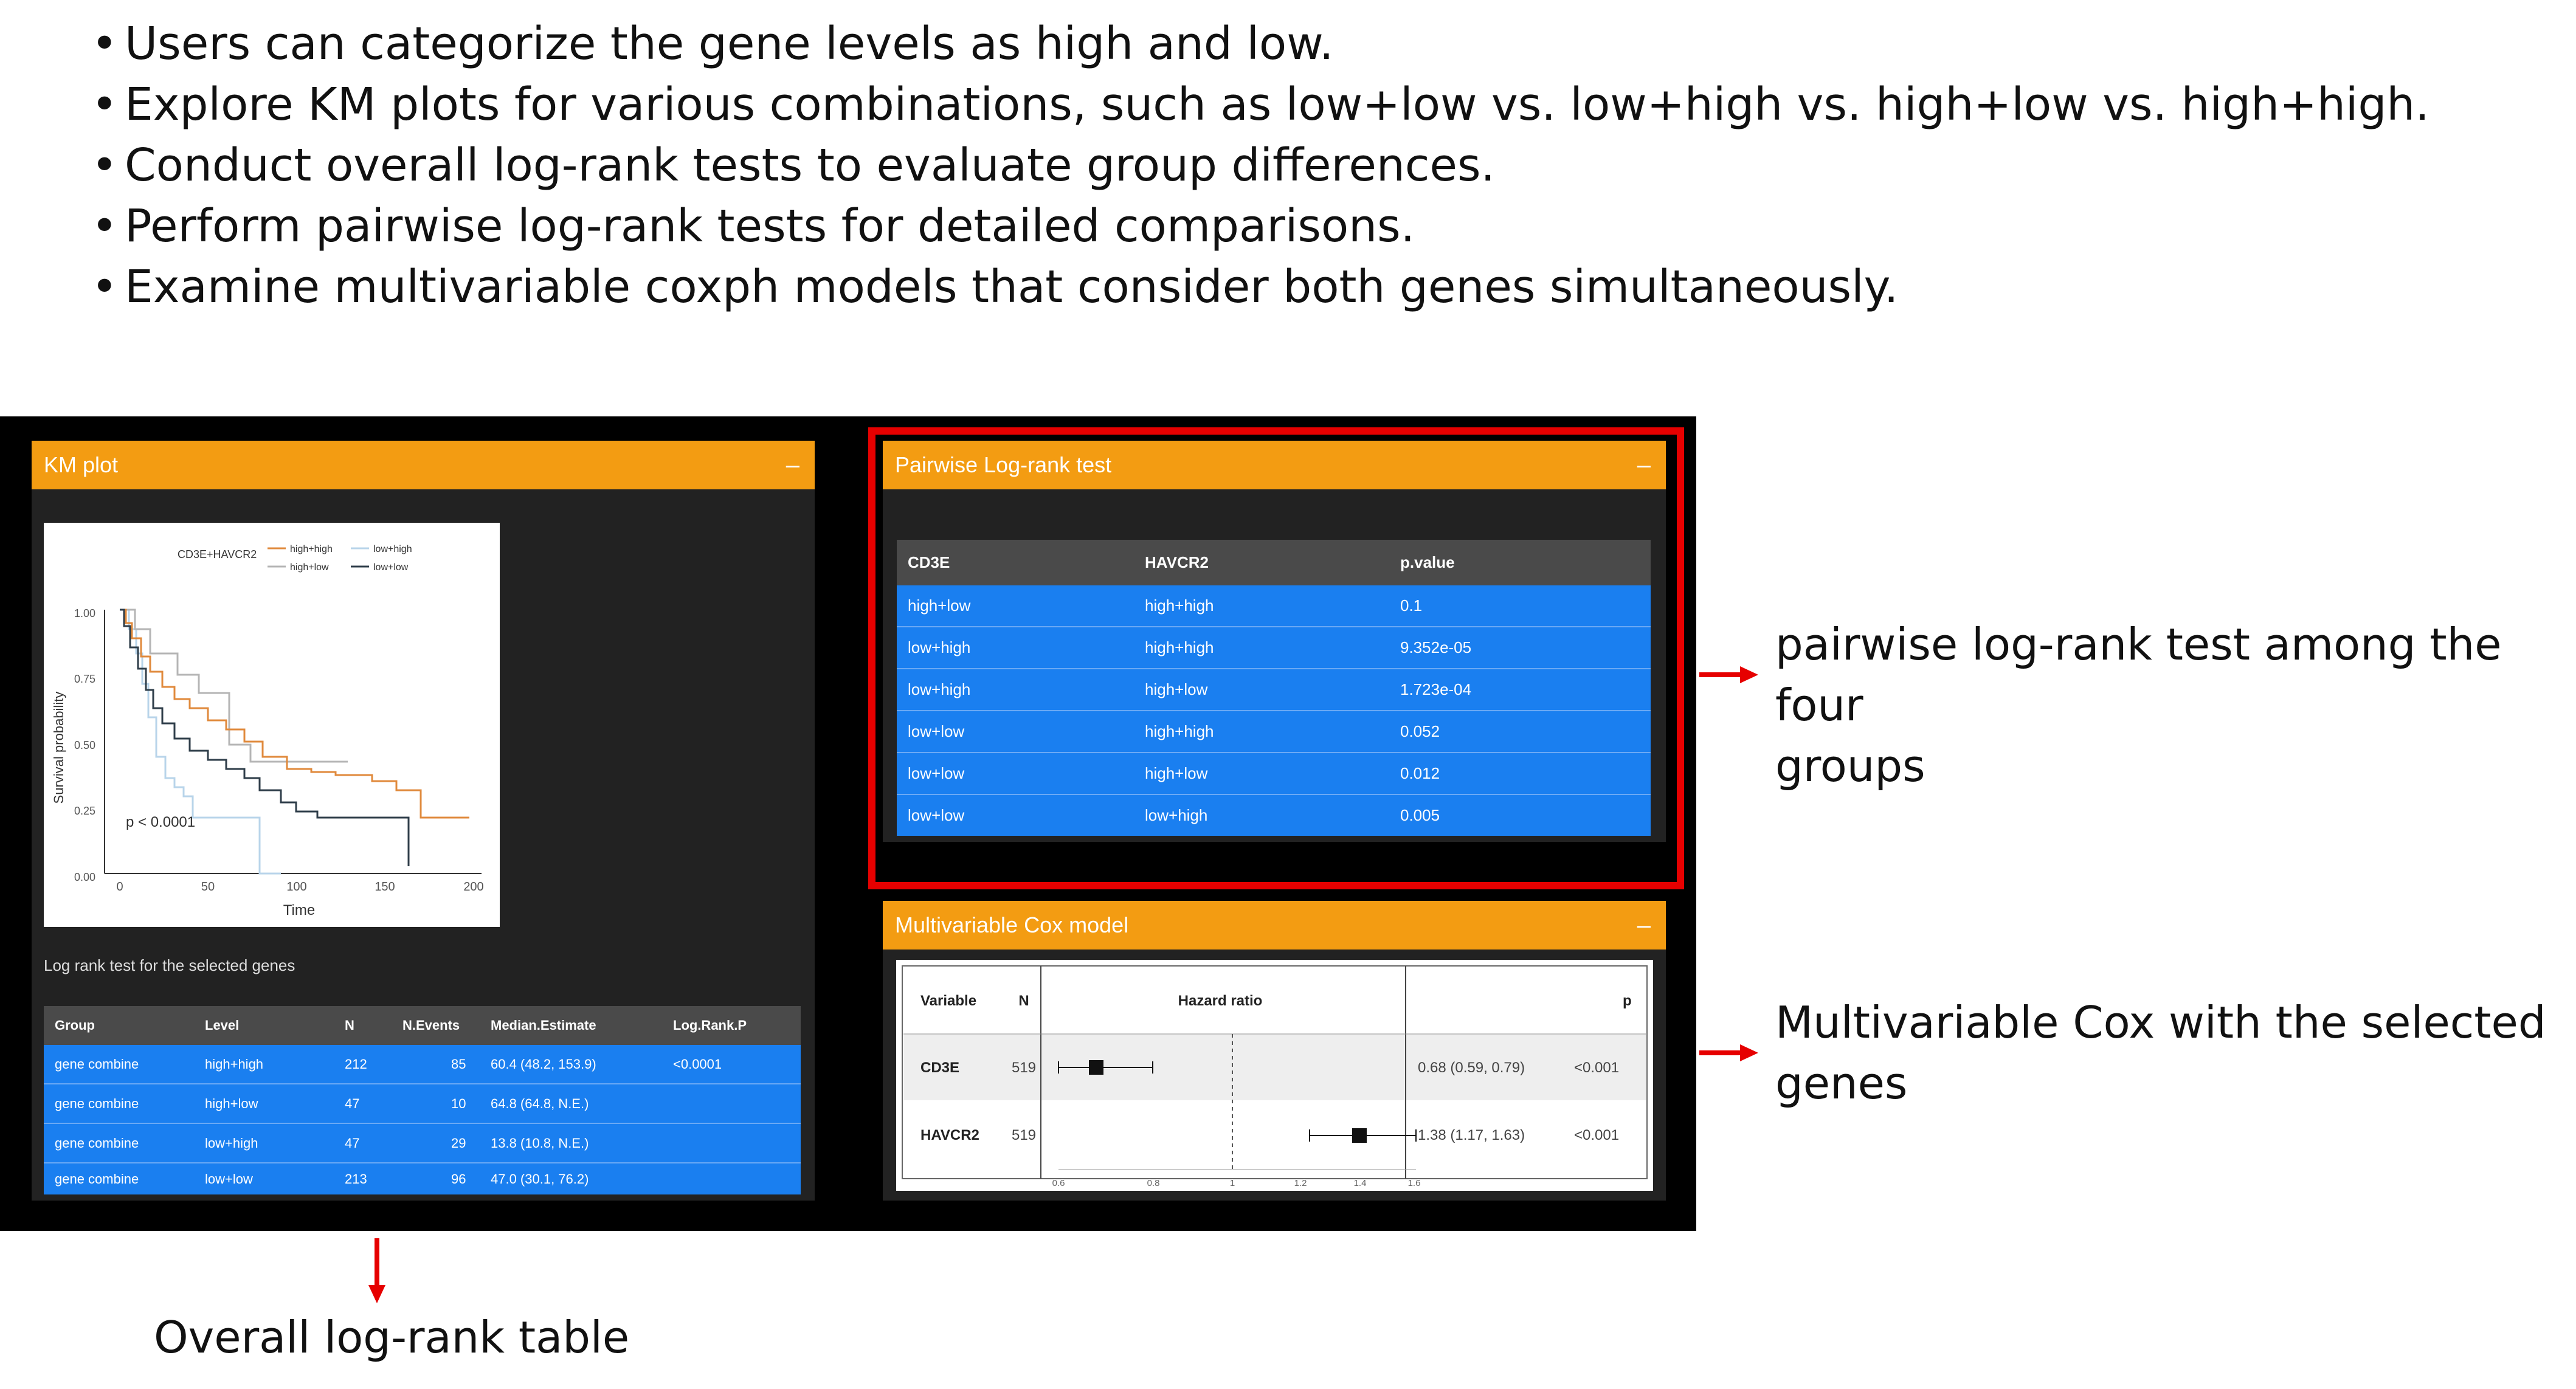 The width and height of the screenshot is (2576, 1389). I want to click on cell-n: 212, so click(356, 1064).